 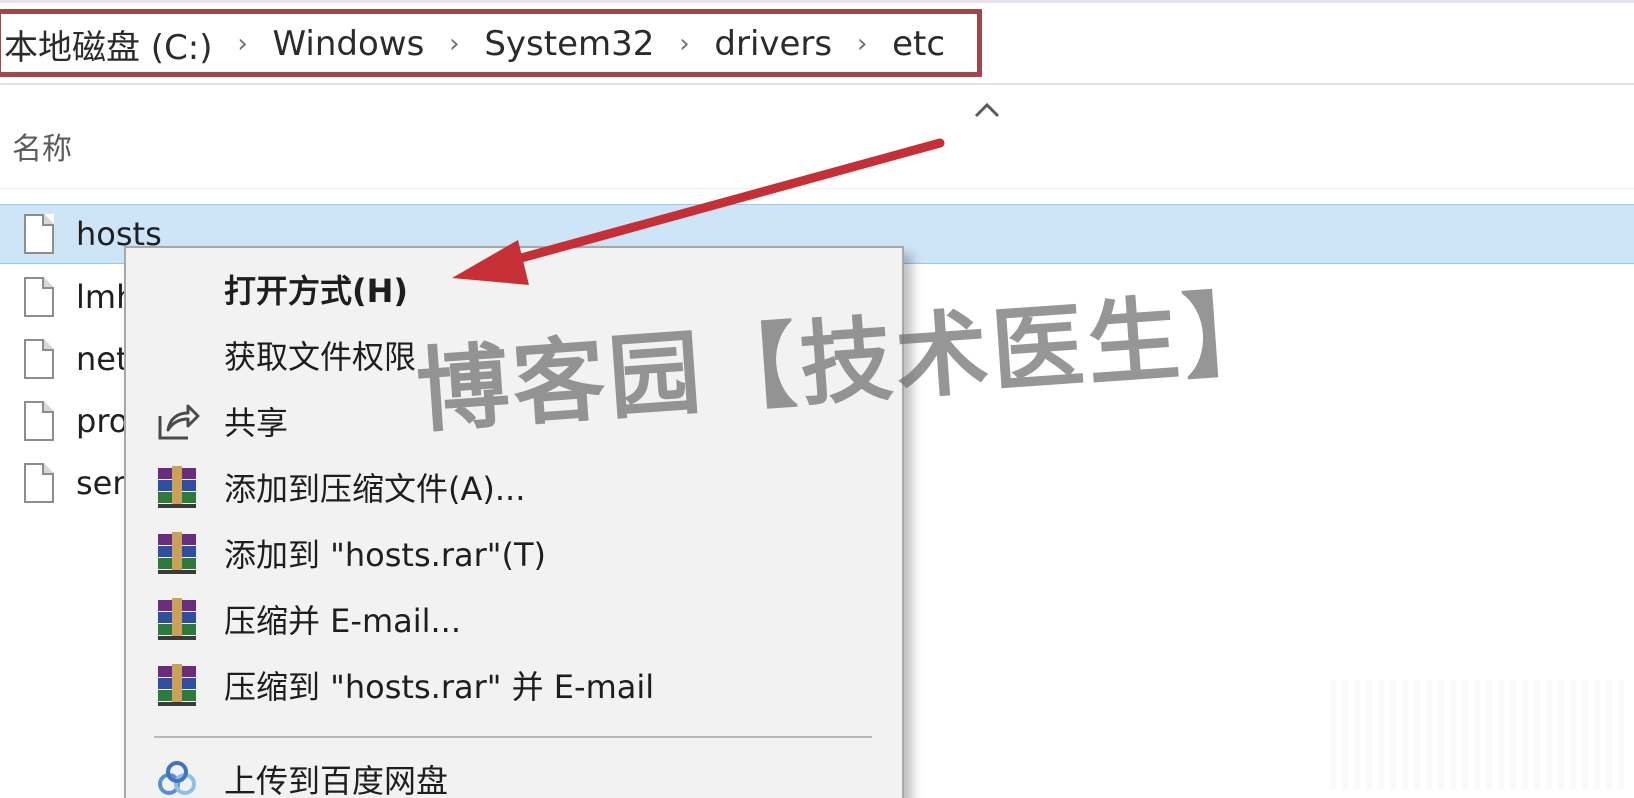 What do you see at coordinates (514, 773) in the screenshot?
I see `menu-item-upload-baidu-netdisk: 上传到百度网盘` at bounding box center [514, 773].